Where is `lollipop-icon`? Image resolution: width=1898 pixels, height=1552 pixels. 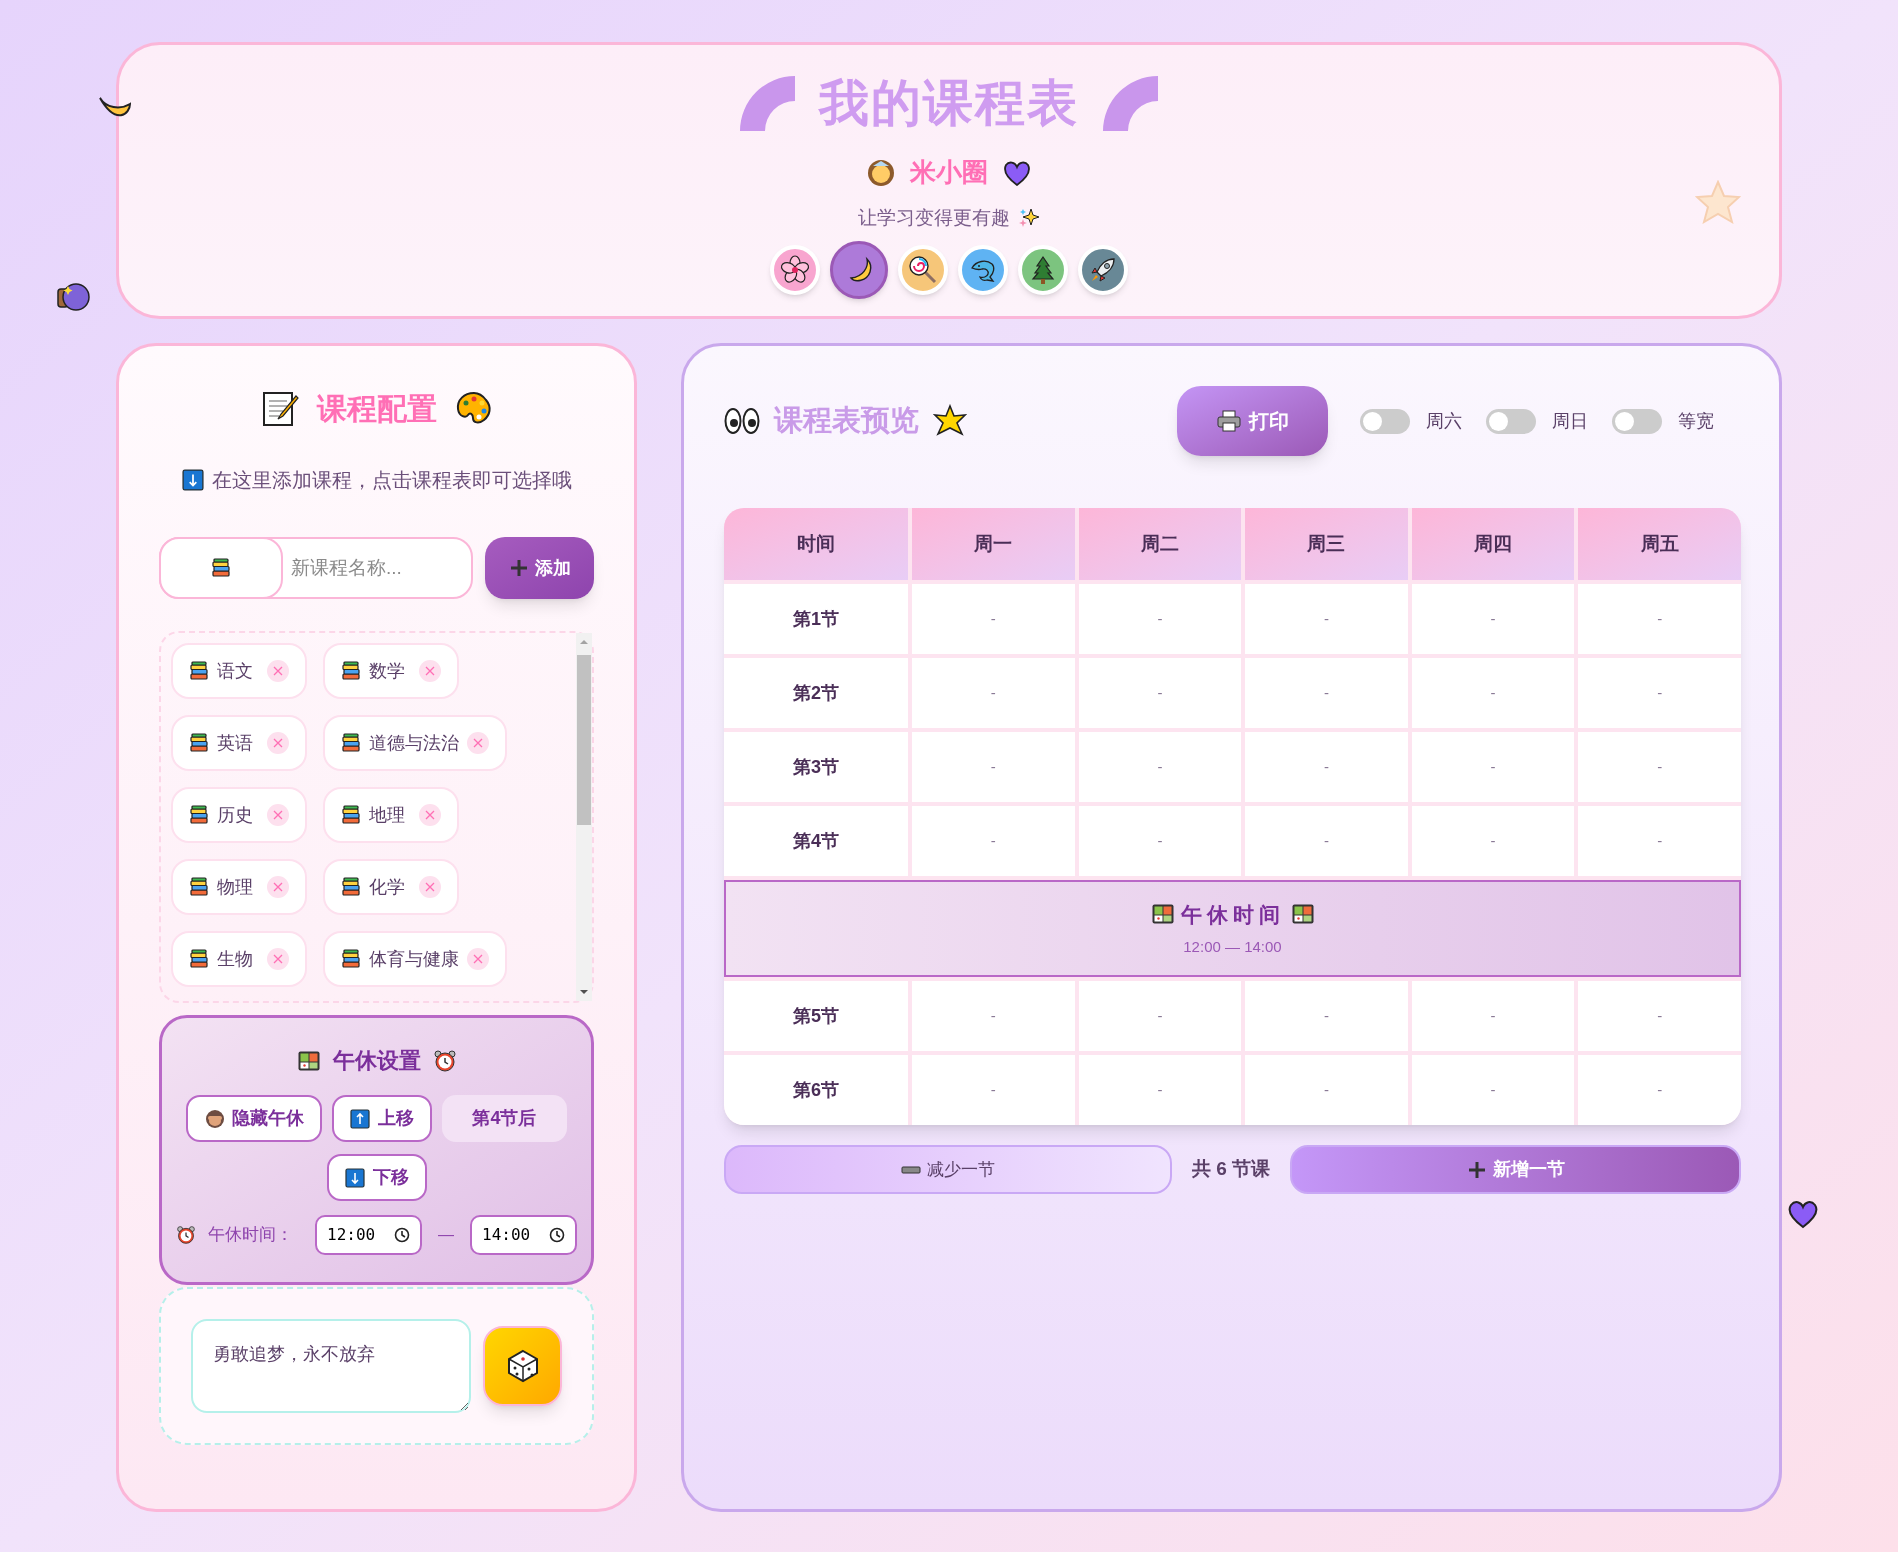
lollipop-icon is located at coordinates (923, 269).